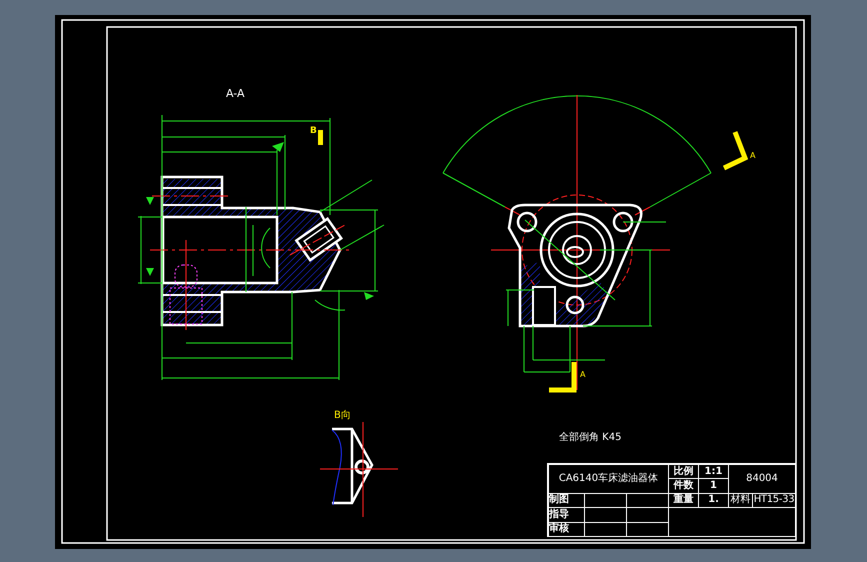 This screenshot has height=562, width=867. I want to click on field-value: 1:1, so click(714, 472).